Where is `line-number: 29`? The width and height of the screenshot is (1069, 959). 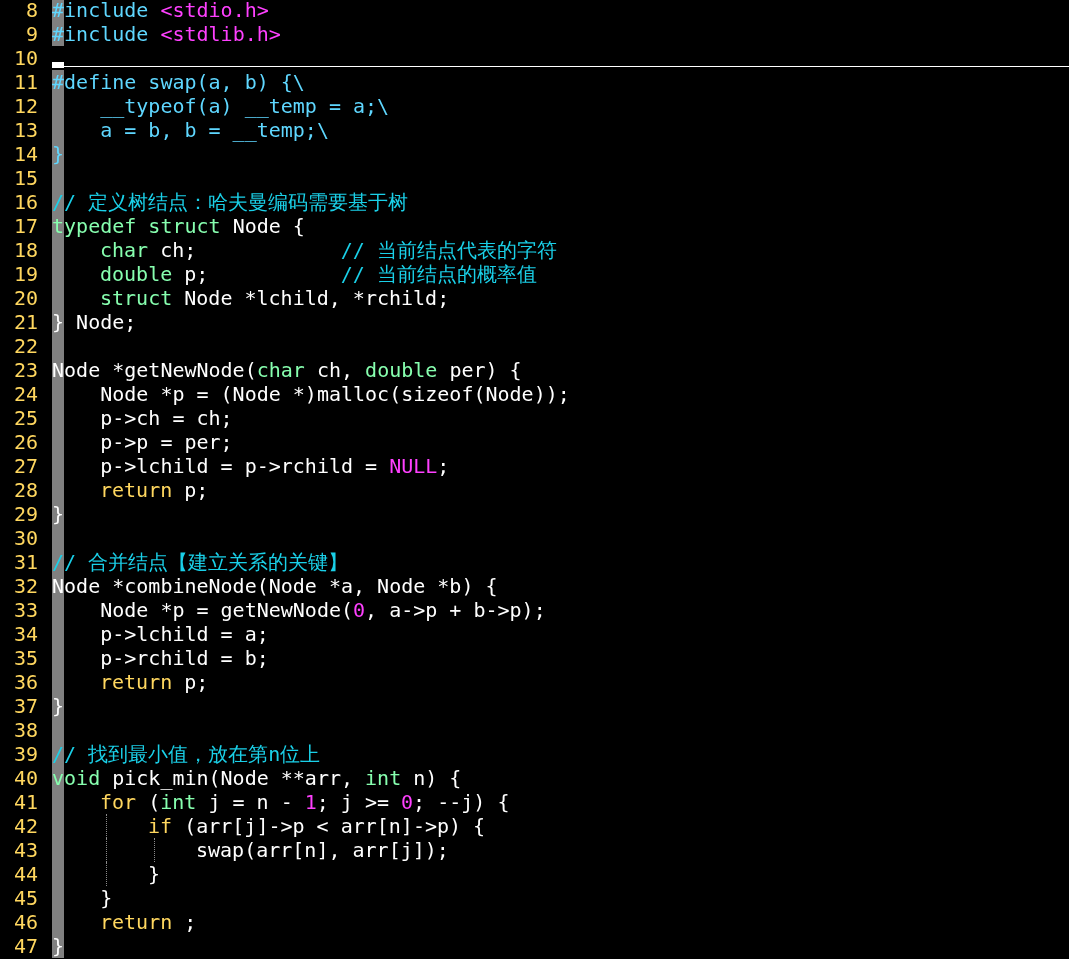
line-number: 29 is located at coordinates (25, 514).